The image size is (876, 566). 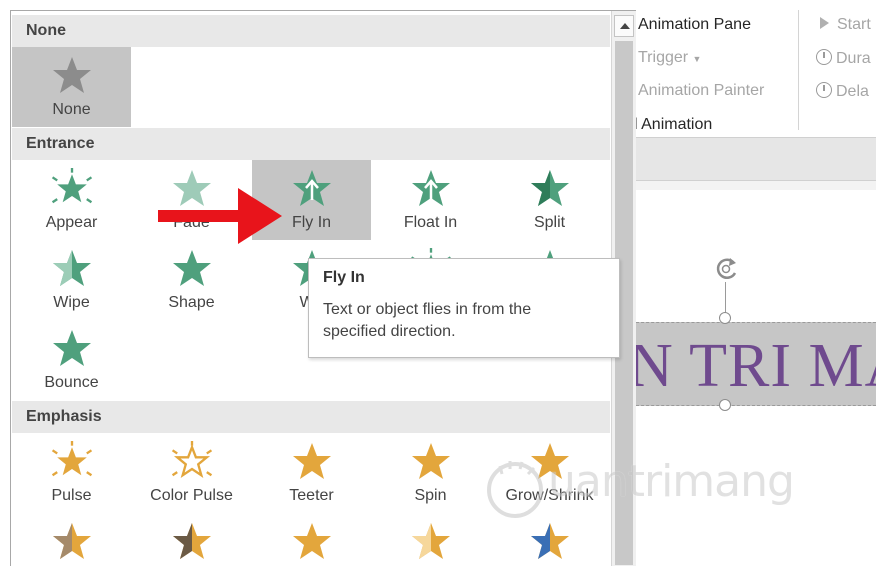 I want to click on title-placeholder: N TRI MA, so click(x=756, y=364).